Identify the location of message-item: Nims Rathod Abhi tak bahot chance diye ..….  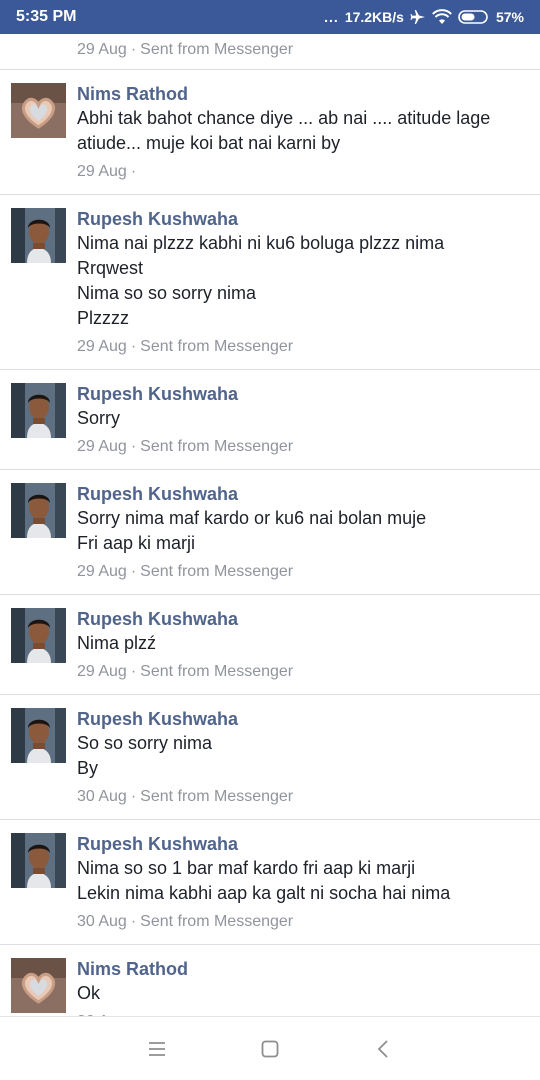
(270, 132).